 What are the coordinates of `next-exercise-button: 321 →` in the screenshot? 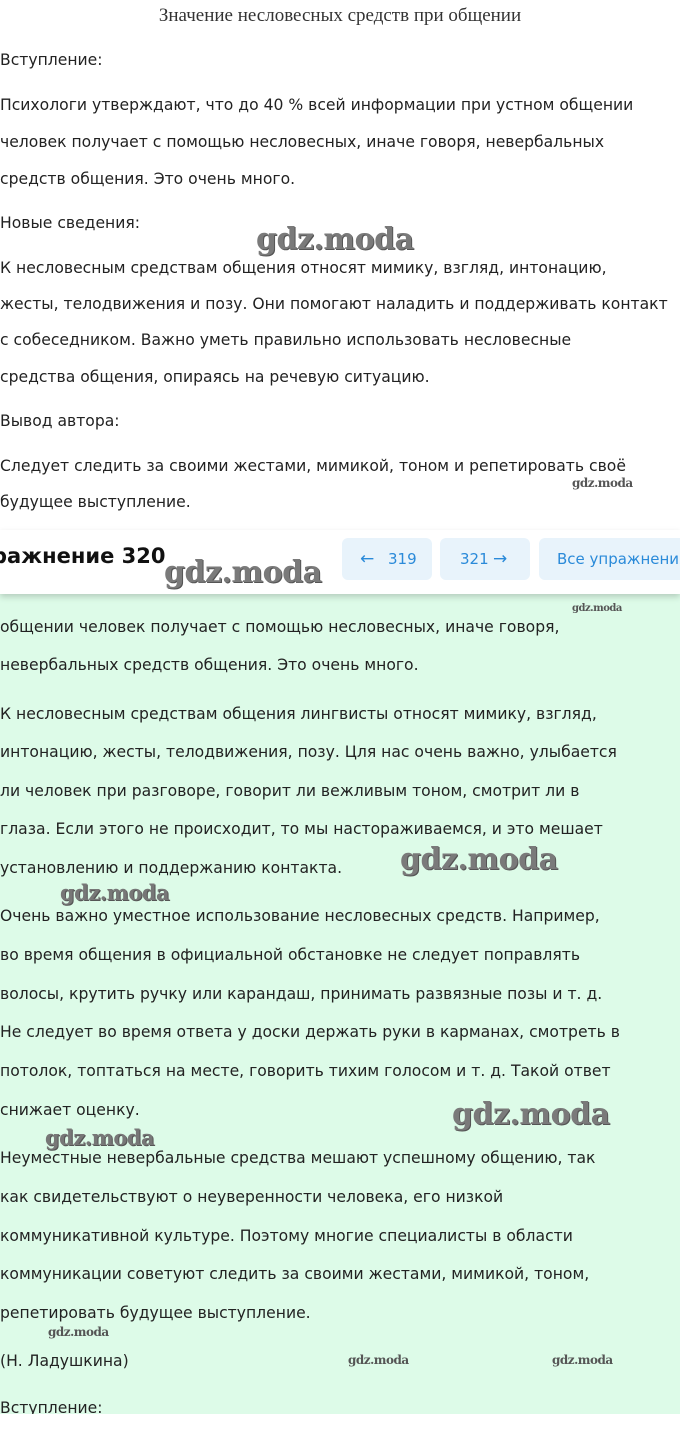 It's located at (485, 559).